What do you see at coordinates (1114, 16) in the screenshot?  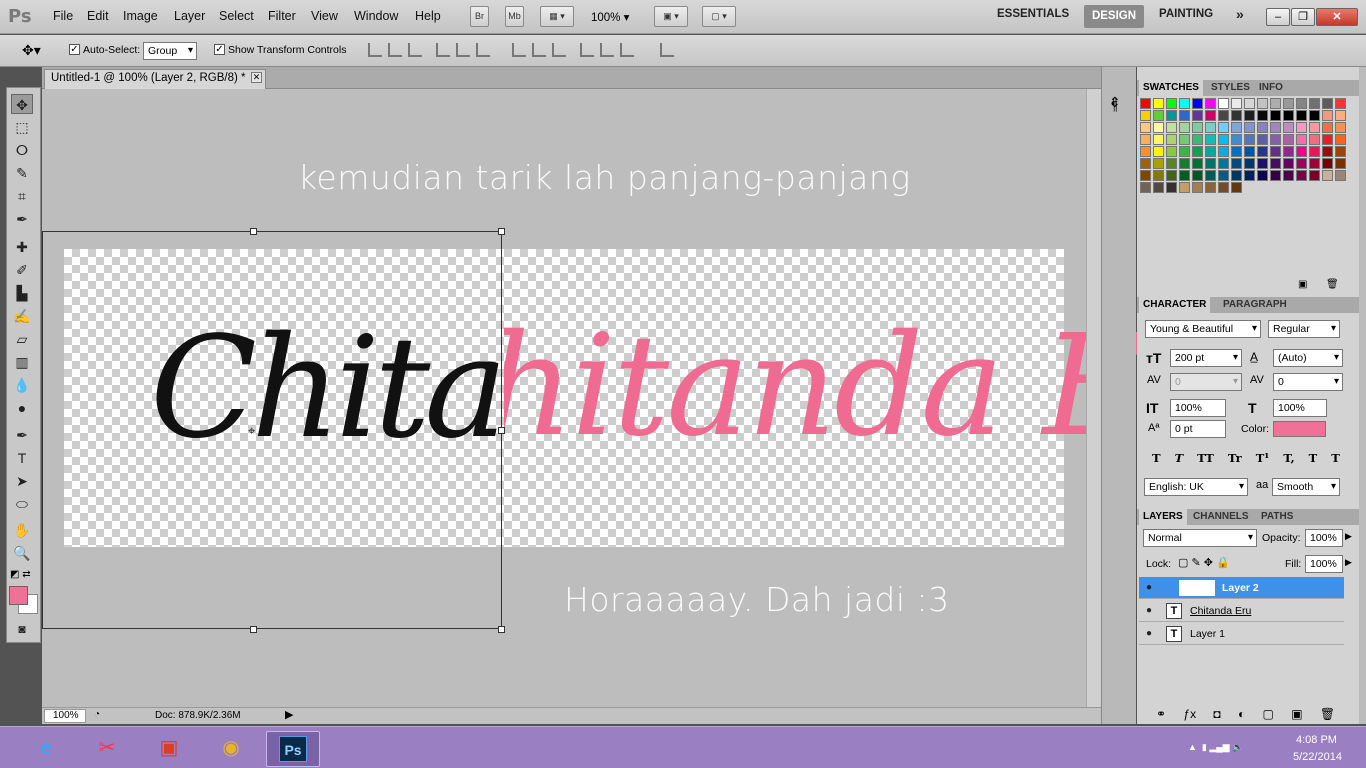 I see `workspace-design: DESIGN` at bounding box center [1114, 16].